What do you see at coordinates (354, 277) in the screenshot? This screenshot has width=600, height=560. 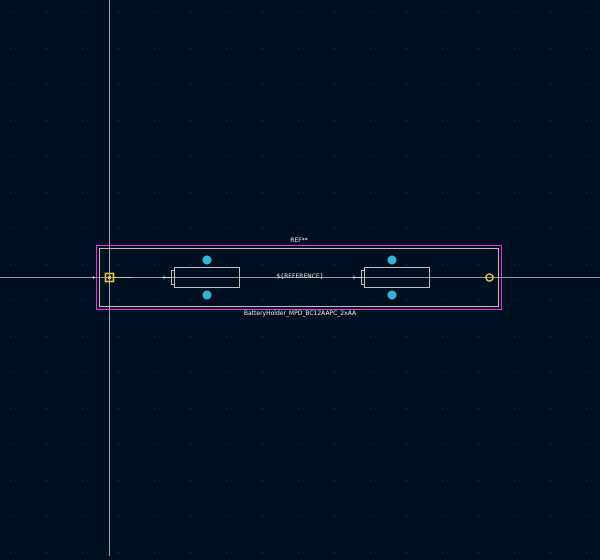 I see `plus-mark-battery-right` at bounding box center [354, 277].